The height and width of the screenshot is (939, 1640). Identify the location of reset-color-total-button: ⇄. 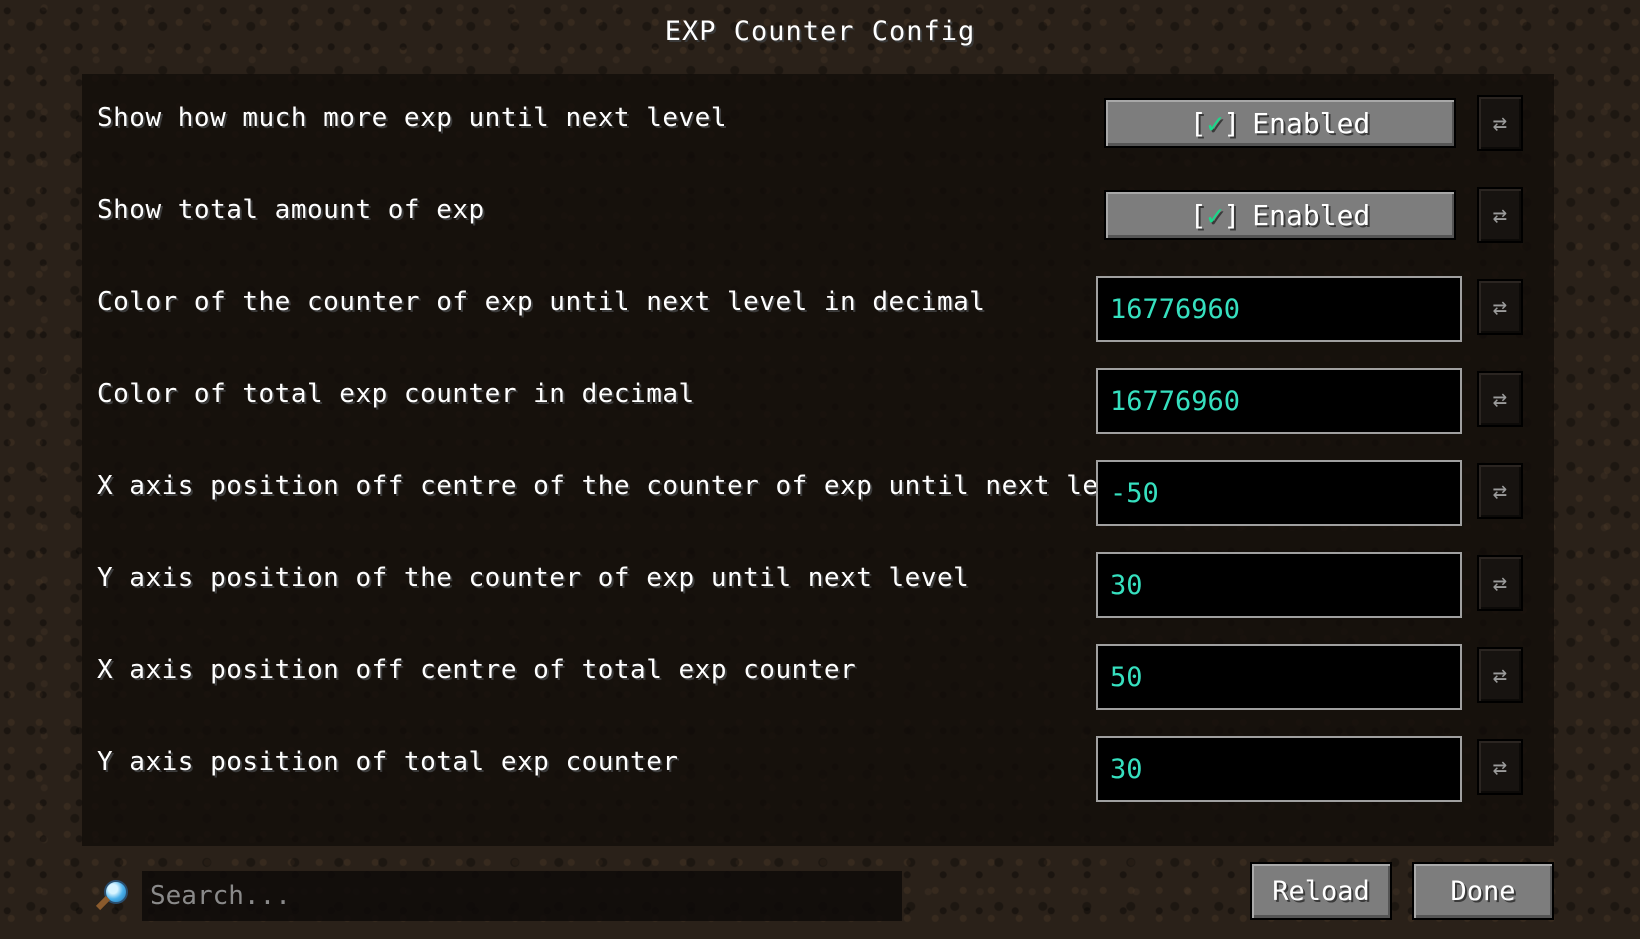
(1500, 399).